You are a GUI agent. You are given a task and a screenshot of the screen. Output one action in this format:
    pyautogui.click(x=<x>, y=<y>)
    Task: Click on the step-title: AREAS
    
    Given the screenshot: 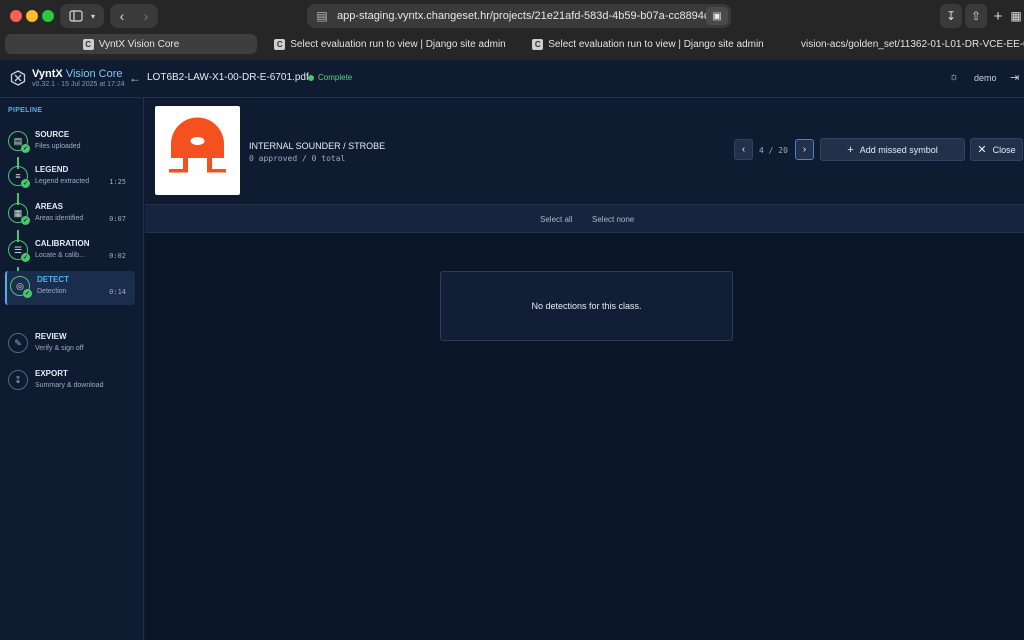 What is the action you would take?
    pyautogui.click(x=49, y=206)
    